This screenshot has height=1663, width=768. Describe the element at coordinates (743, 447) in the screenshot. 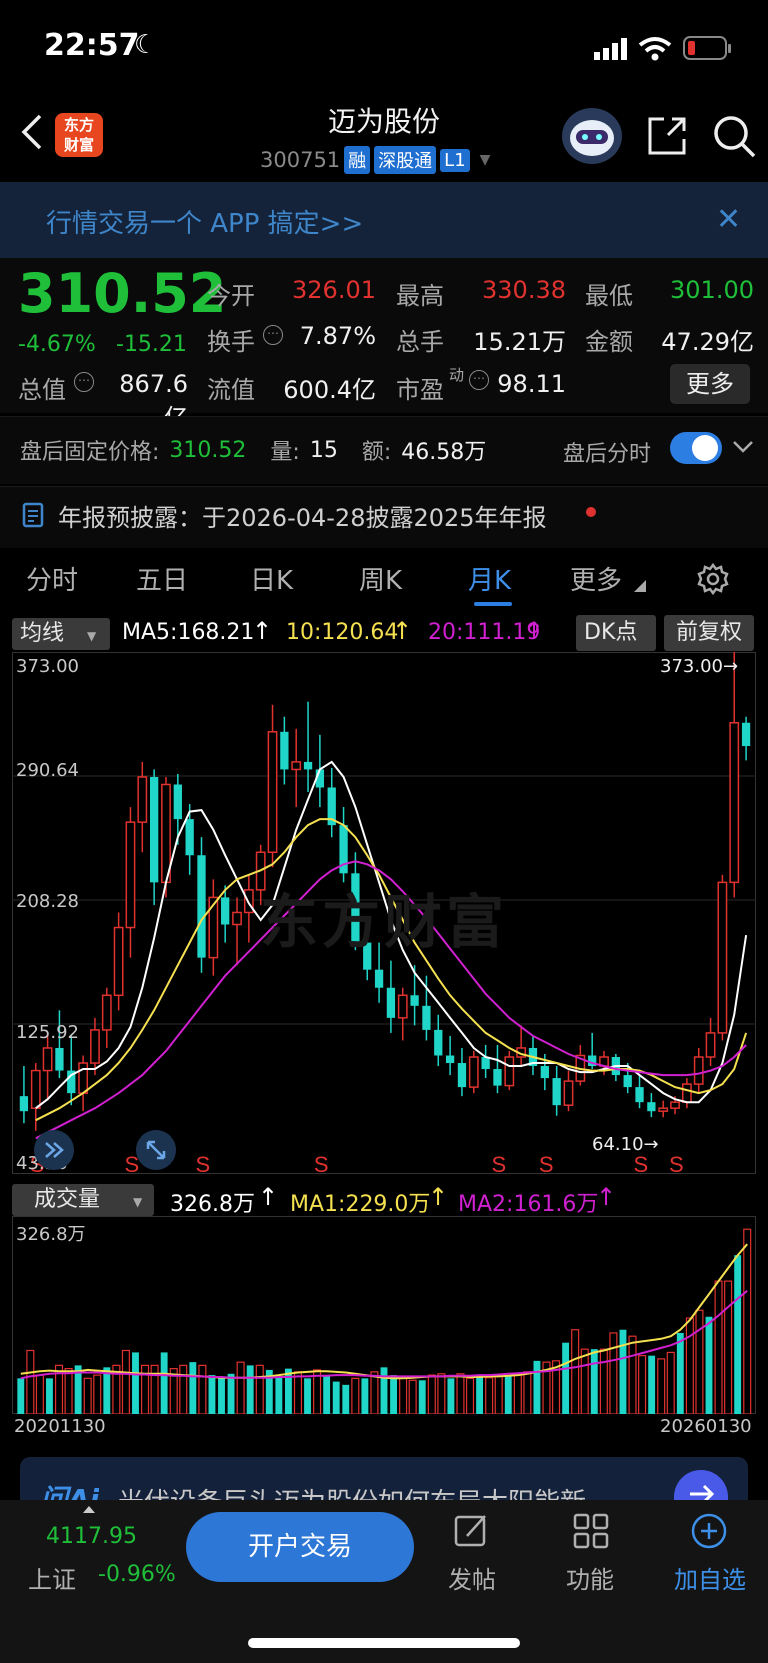

I see `chevron-down-icon` at that location.